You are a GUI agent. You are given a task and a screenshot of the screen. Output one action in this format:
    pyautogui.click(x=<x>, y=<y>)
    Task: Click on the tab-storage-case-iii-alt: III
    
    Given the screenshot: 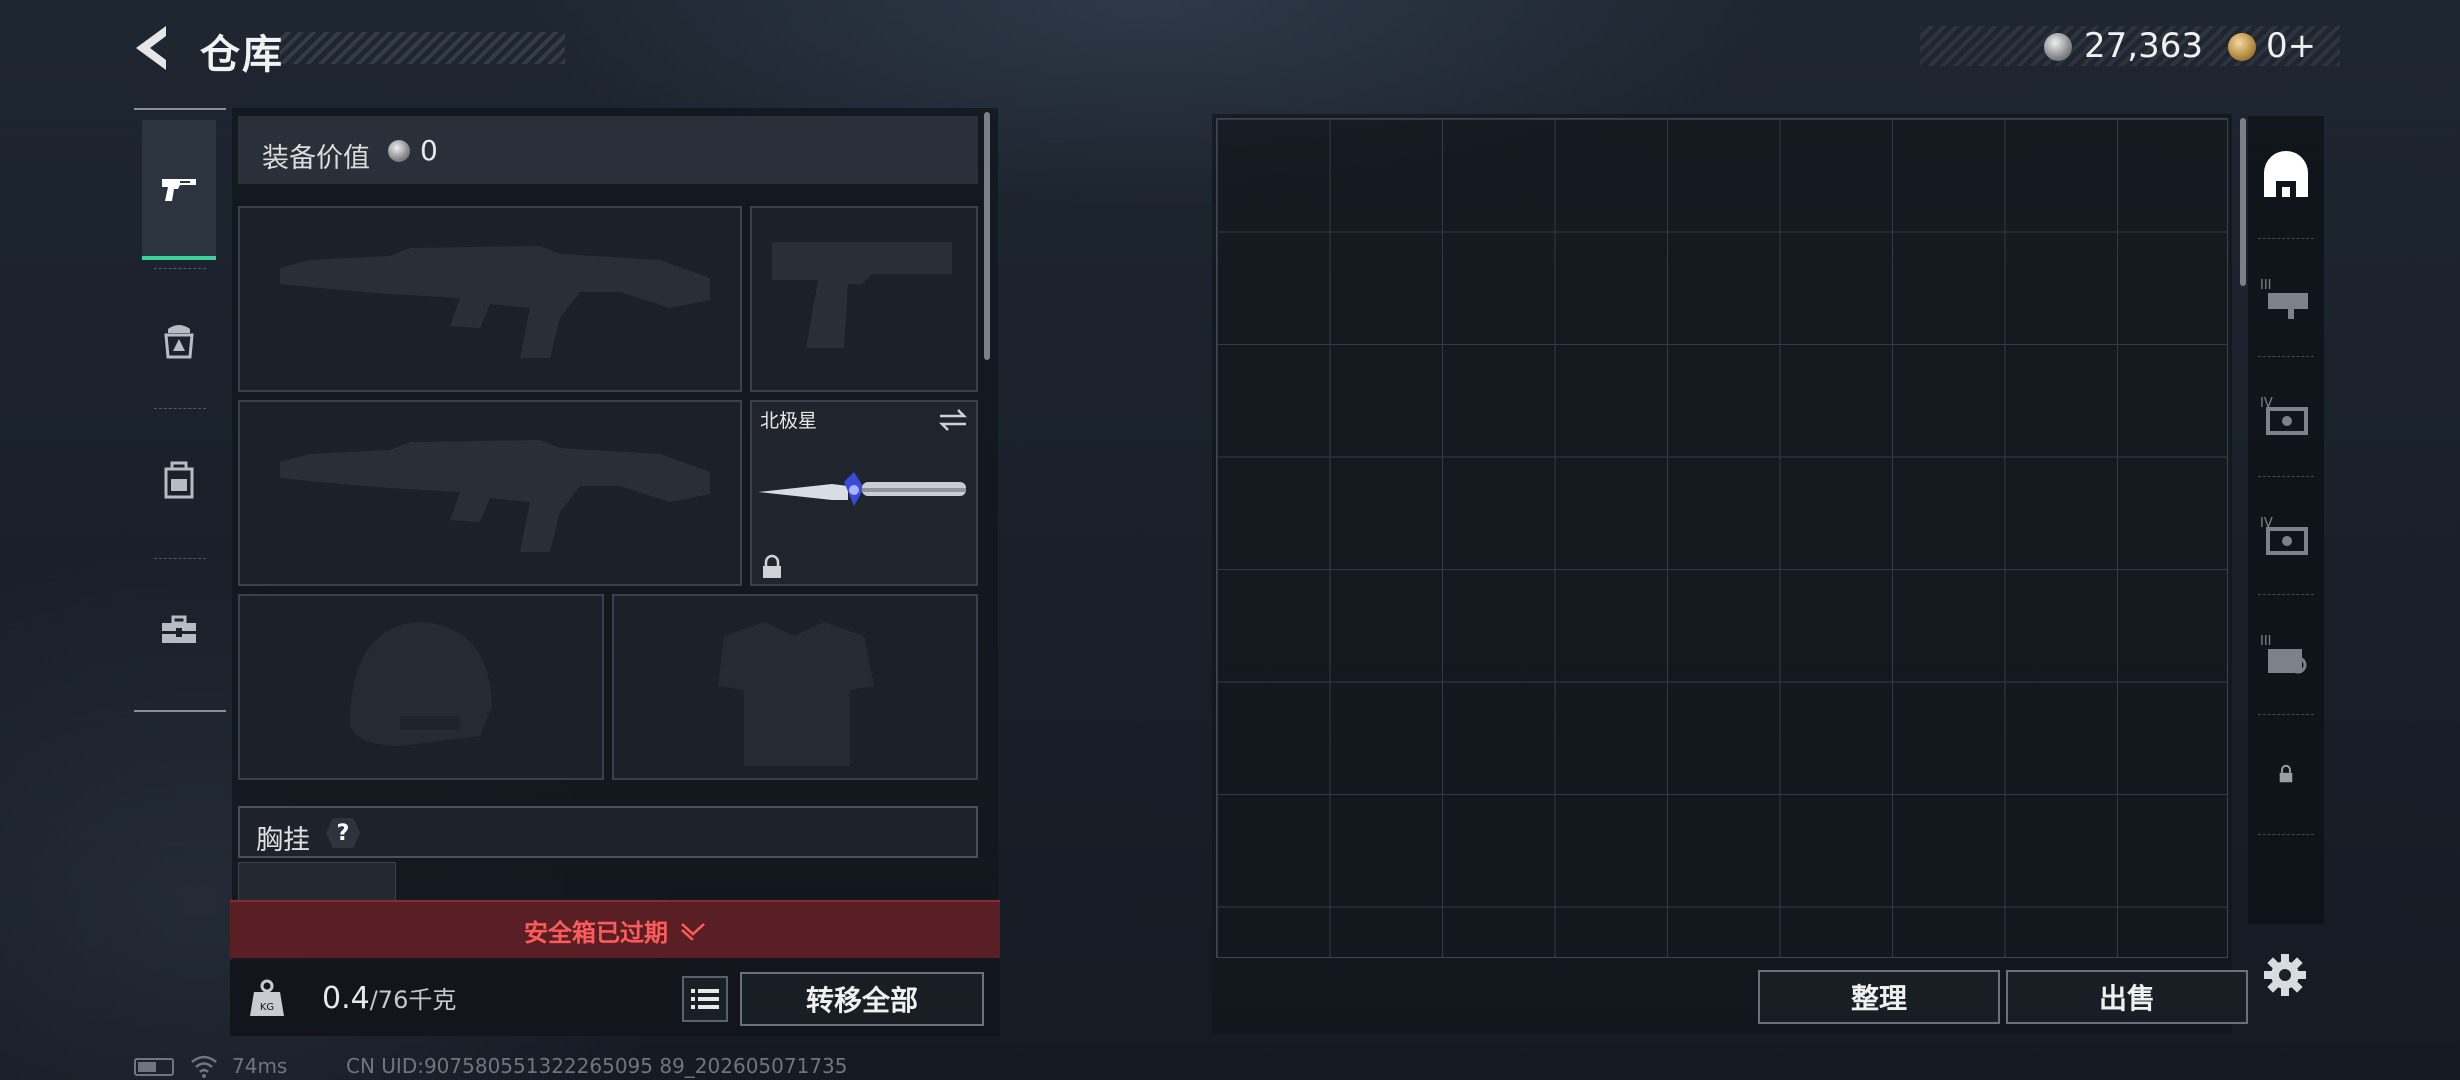 What is the action you would take?
    pyautogui.click(x=2286, y=654)
    